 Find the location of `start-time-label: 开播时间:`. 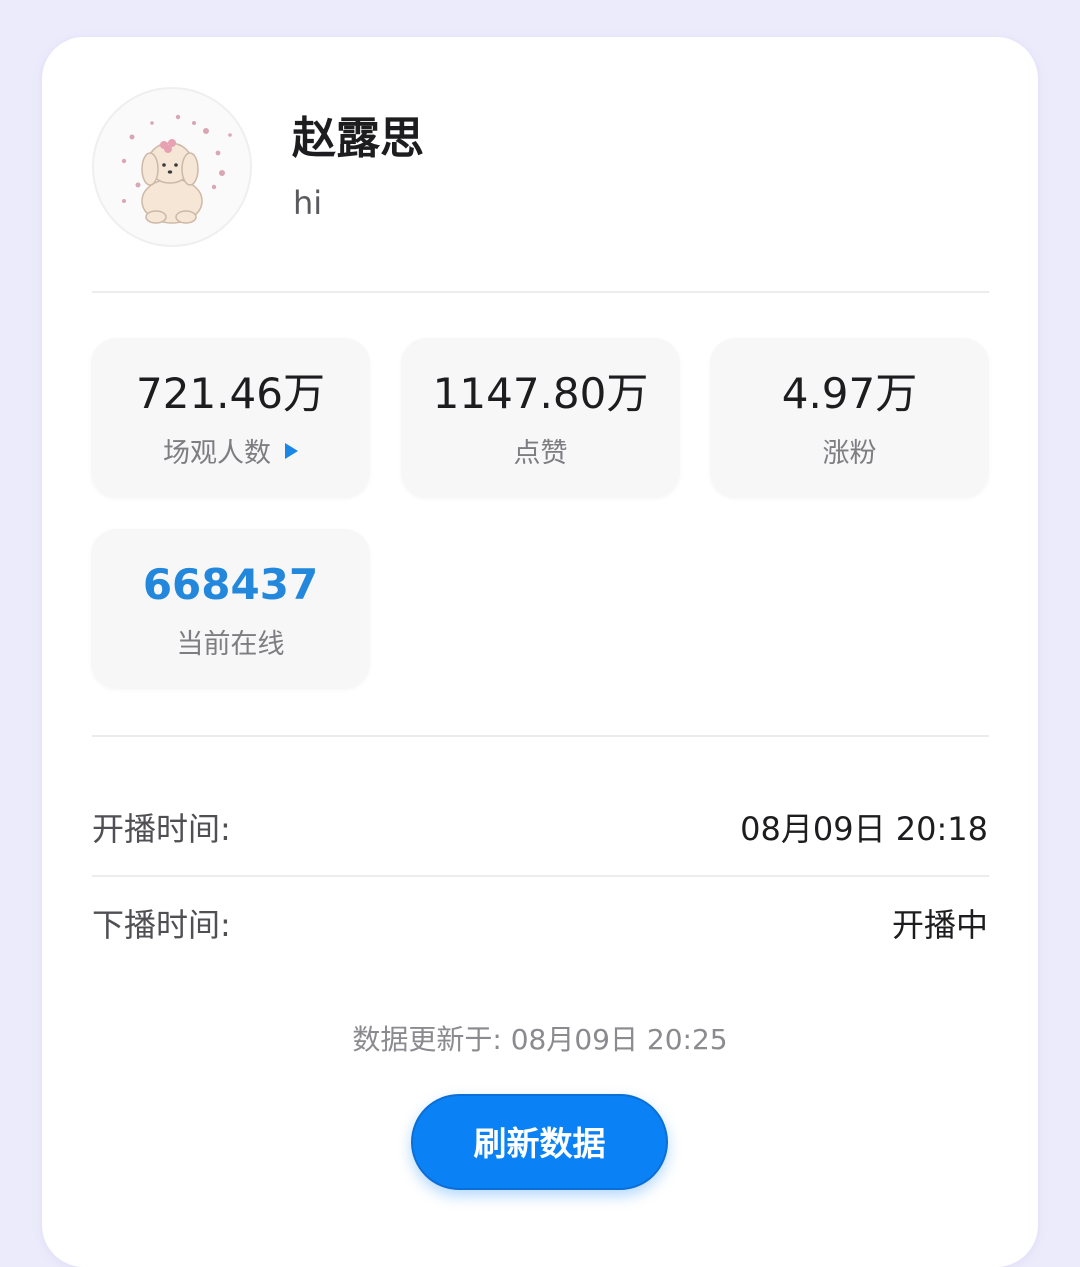

start-time-label: 开播时间: is located at coordinates (161, 829).